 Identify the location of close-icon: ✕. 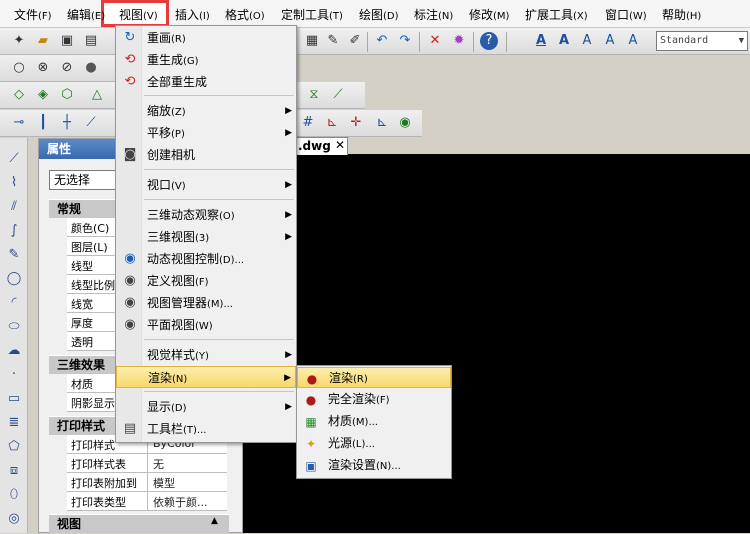
(341, 146).